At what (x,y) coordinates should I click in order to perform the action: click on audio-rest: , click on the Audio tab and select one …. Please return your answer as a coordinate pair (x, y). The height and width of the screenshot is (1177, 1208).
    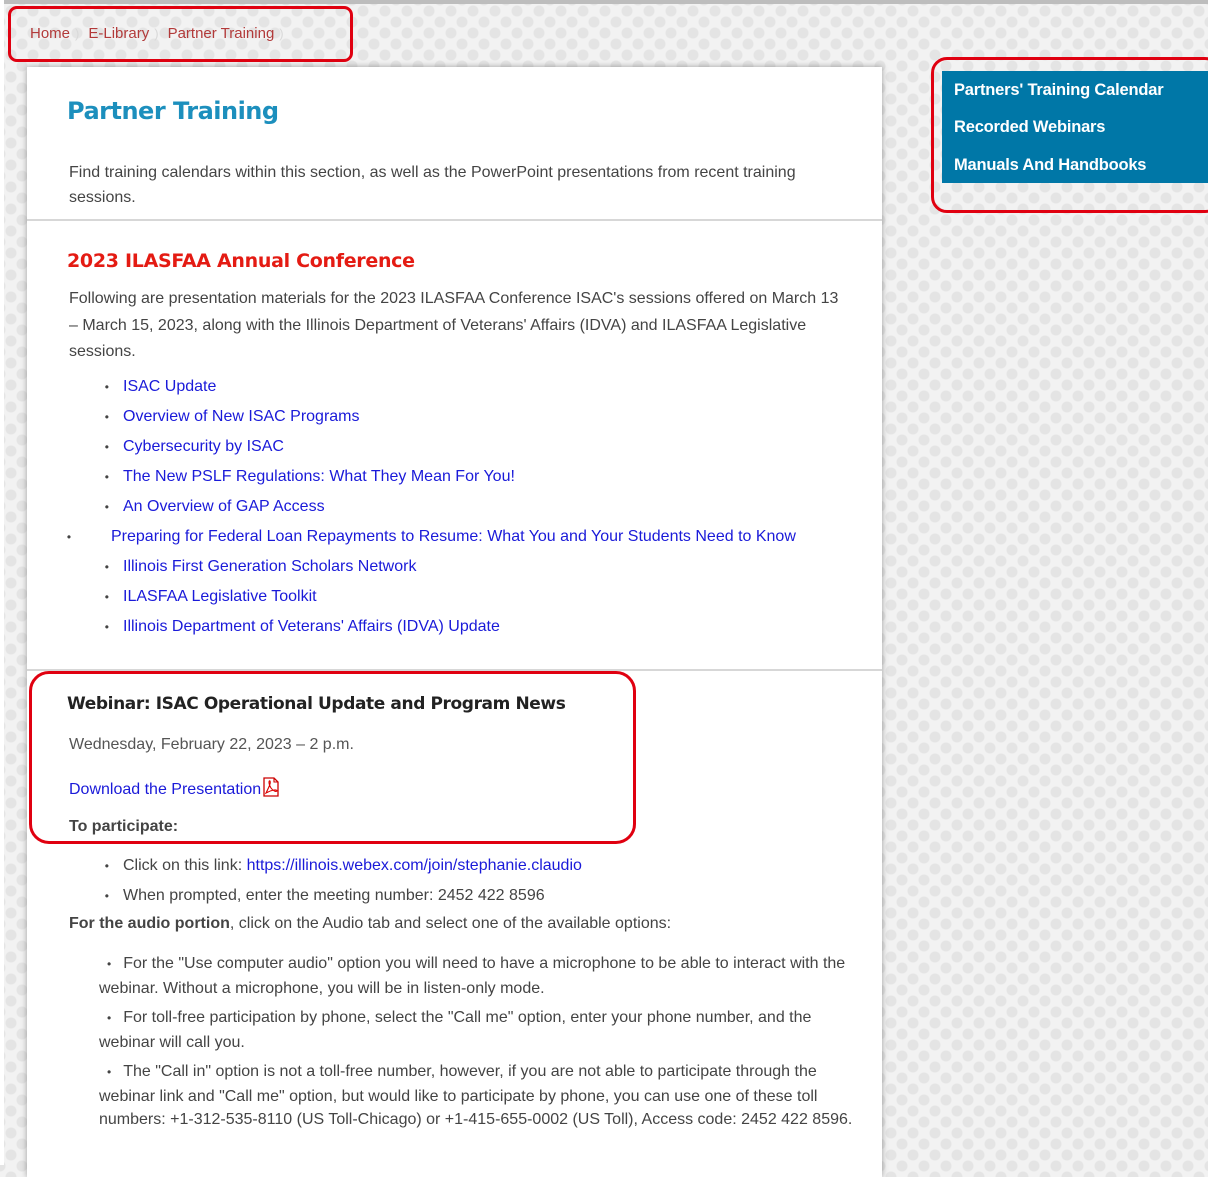
    Looking at the image, I should click on (450, 923).